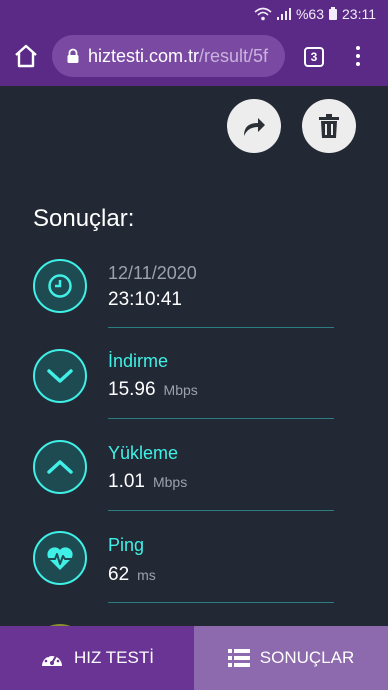 The height and width of the screenshot is (690, 388). Describe the element at coordinates (170, 482) in the screenshot. I see `upload-unit: Mbps` at that location.